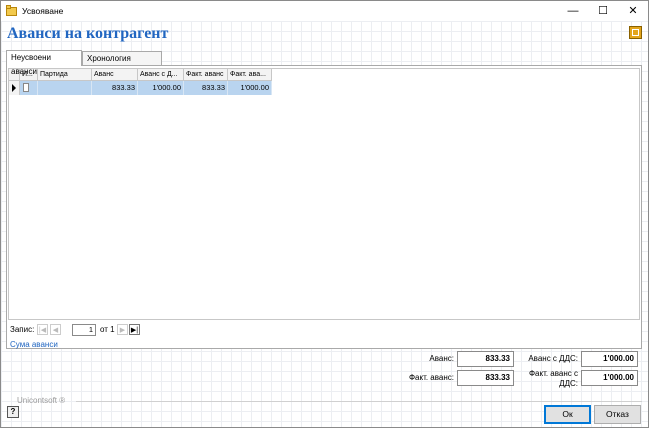 The width and height of the screenshot is (649, 428). What do you see at coordinates (115, 75) in the screenshot?
I see `column-header-avans: Аванс` at bounding box center [115, 75].